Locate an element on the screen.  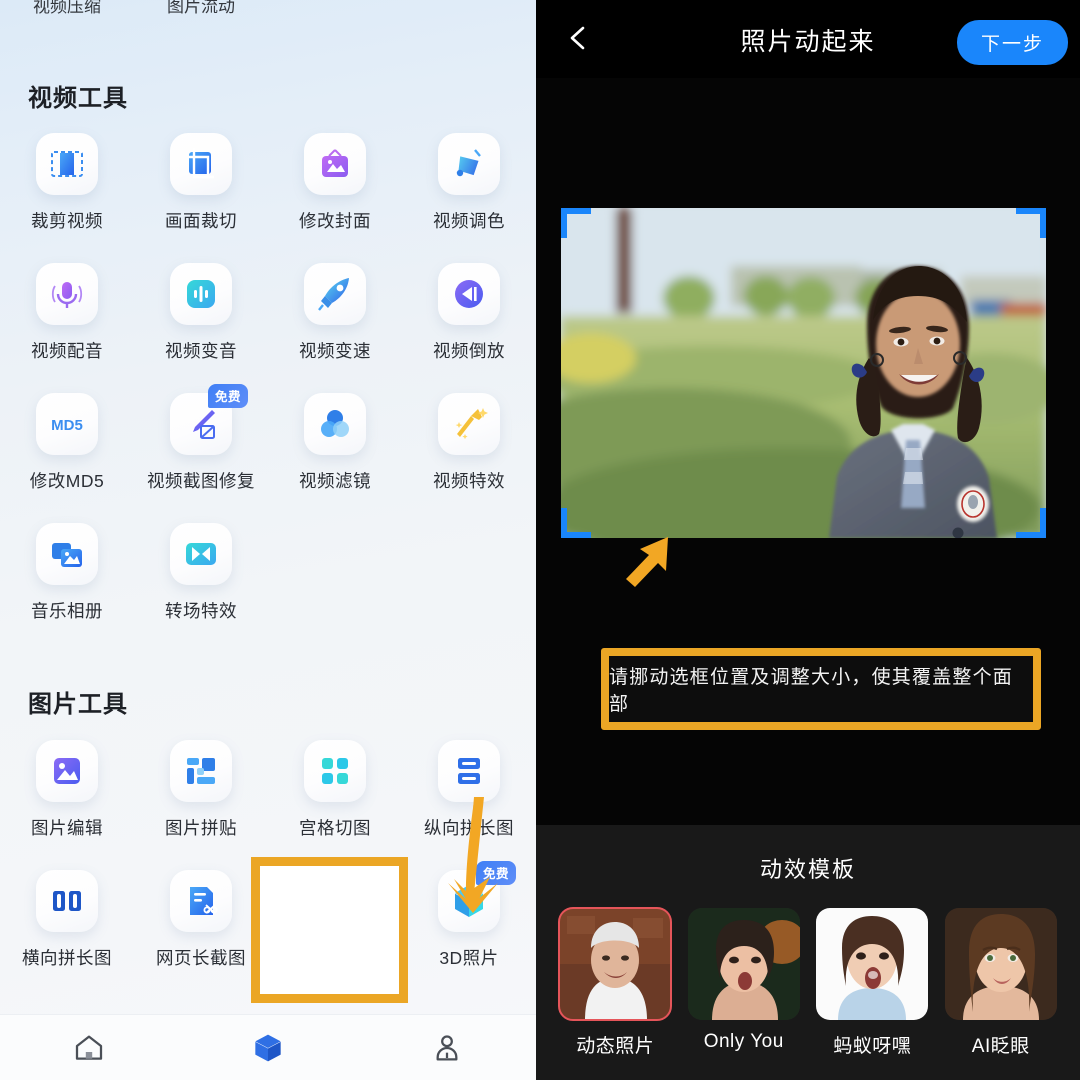
image-tools-section-title: 图片工具 is located at coordinates (78, 704).